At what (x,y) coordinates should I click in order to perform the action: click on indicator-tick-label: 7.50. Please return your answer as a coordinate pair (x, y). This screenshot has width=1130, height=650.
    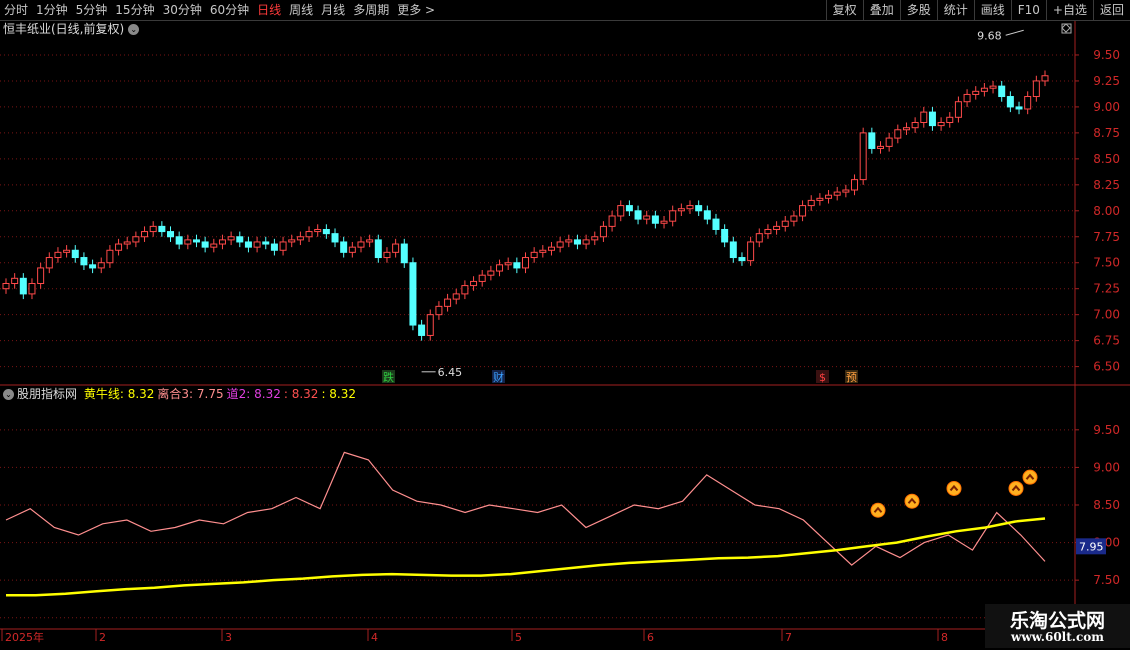
    Looking at the image, I should click on (1106, 580).